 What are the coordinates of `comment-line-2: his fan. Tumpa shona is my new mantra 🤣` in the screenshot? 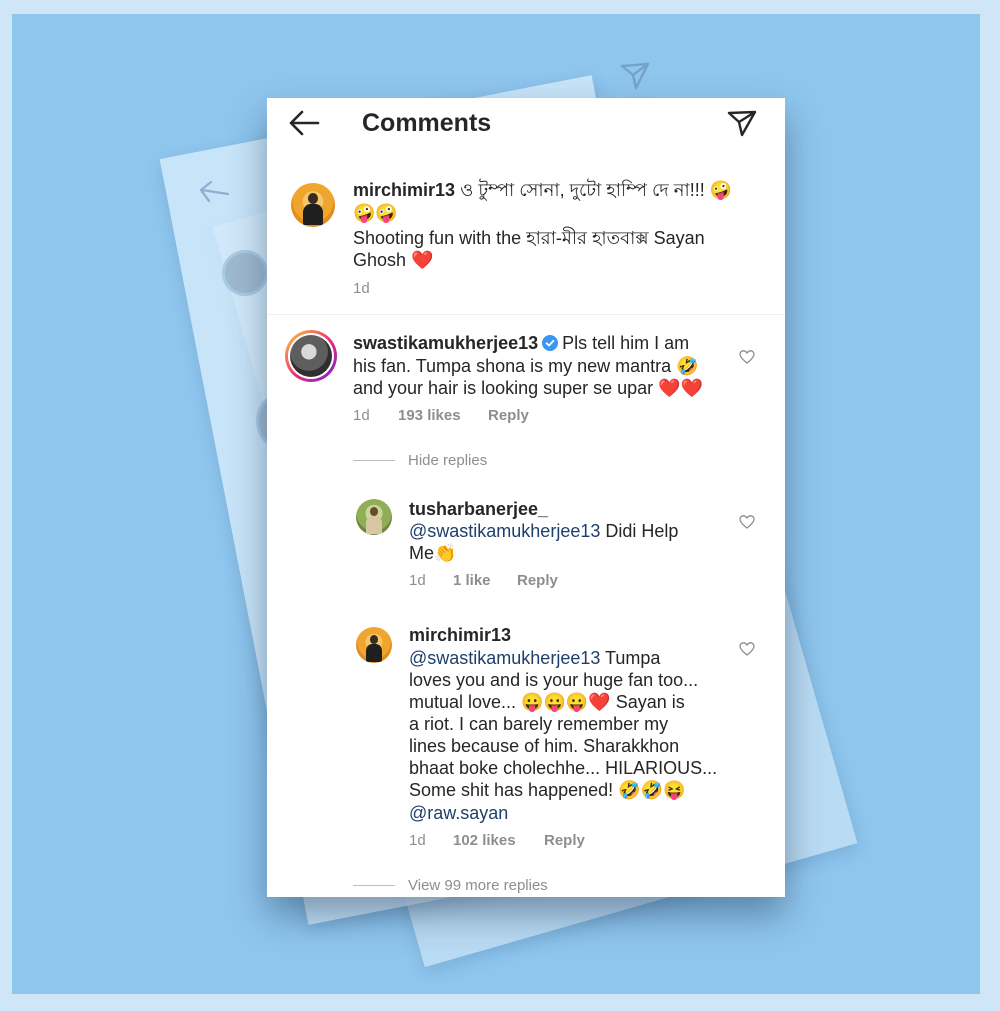 It's located at (526, 366).